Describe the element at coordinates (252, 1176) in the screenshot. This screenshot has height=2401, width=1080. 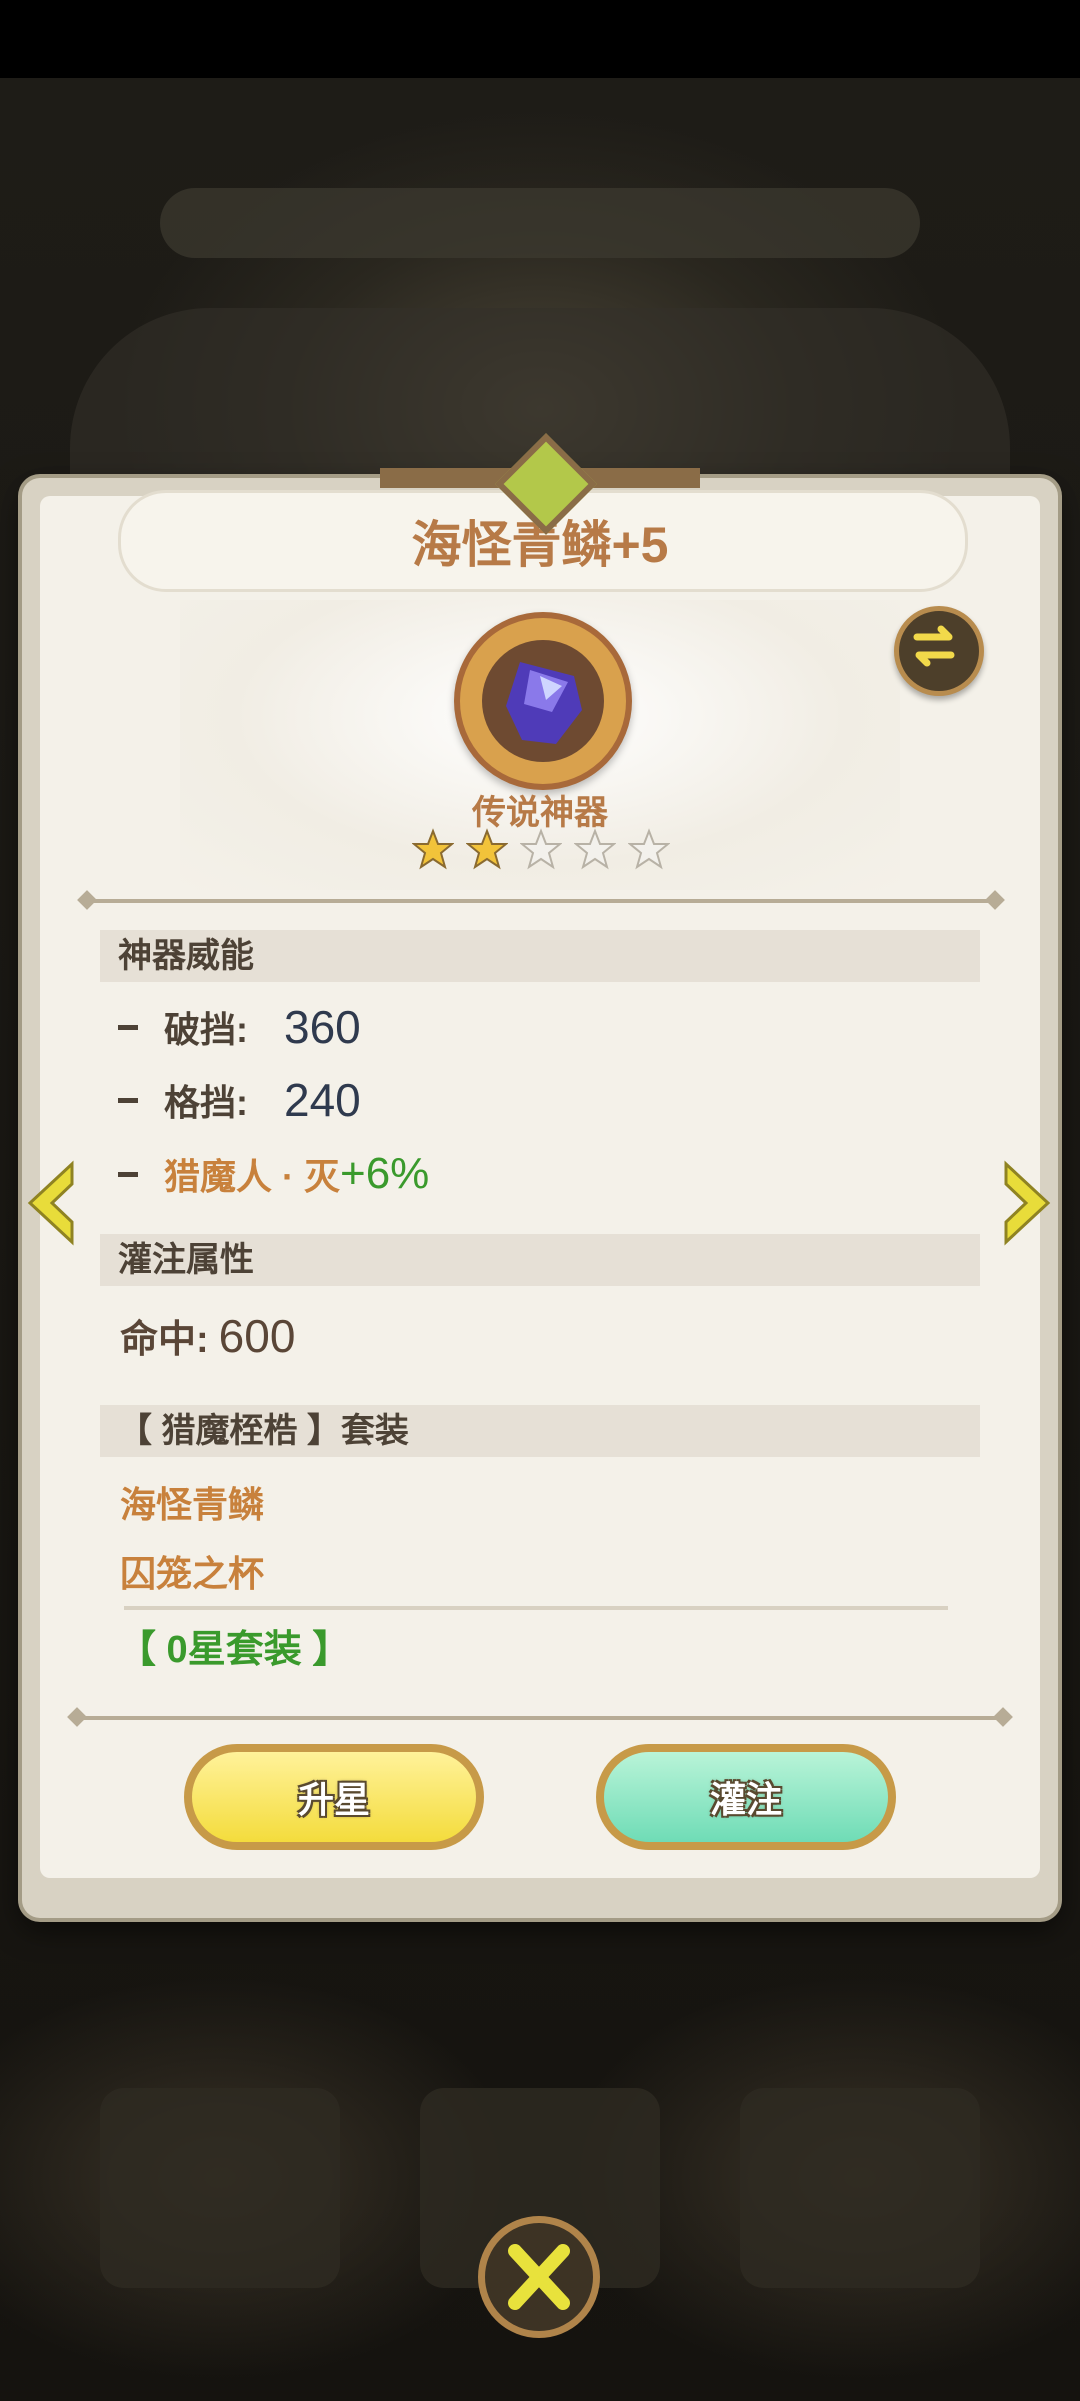
I see `bonus-label: 猎魔人 · 灭` at that location.